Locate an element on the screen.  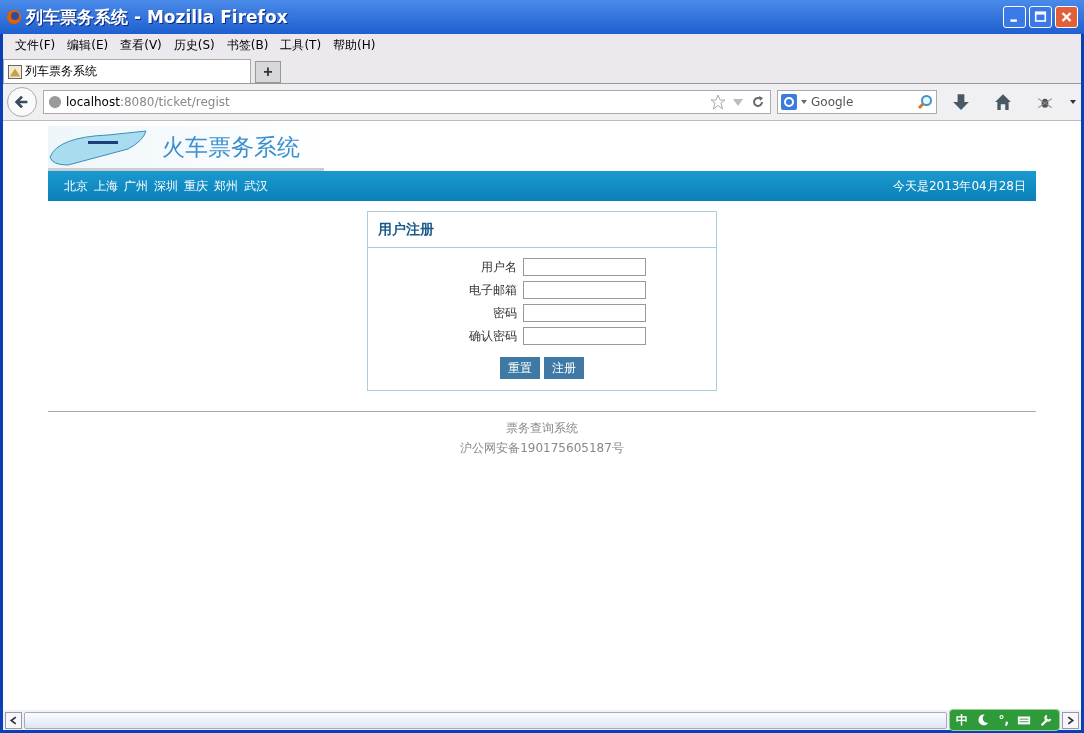
city-link: 深圳 is located at coordinates (166, 186).